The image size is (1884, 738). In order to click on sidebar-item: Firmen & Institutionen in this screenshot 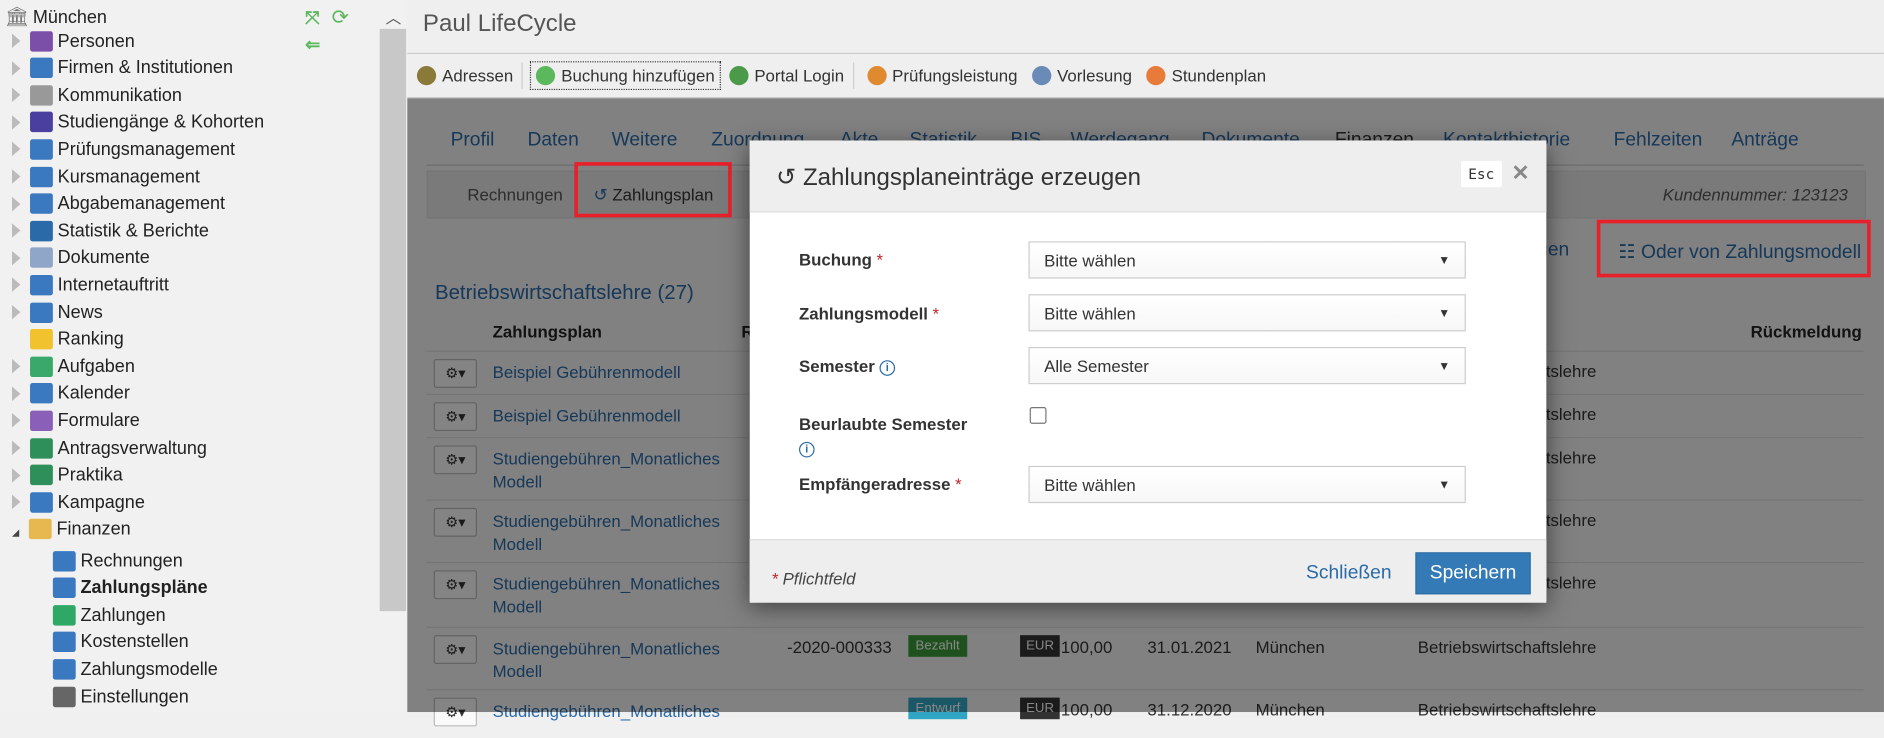, I will do `click(122, 68)`.